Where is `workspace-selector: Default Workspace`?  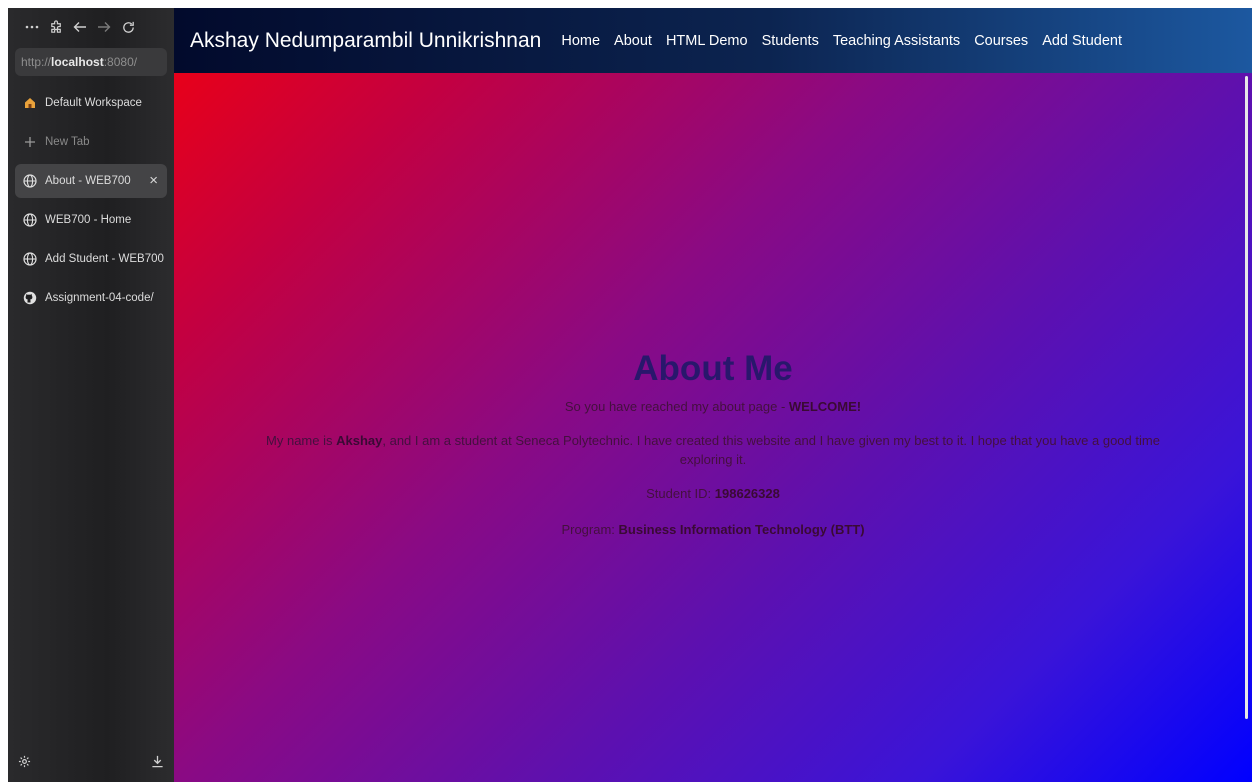 workspace-selector: Default Workspace is located at coordinates (91, 103).